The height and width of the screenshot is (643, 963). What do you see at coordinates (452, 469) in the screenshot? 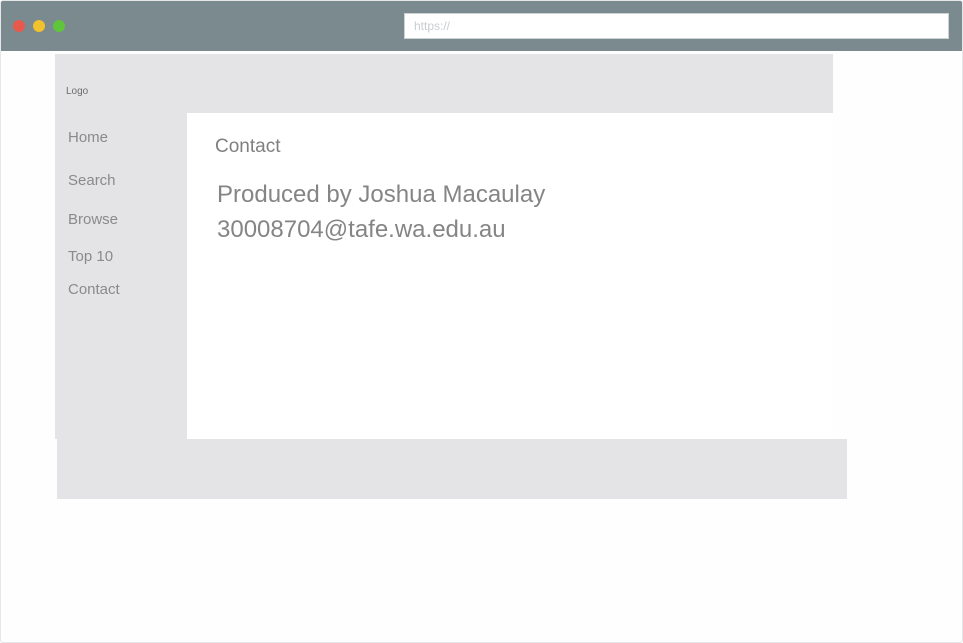
I see `site-footer` at bounding box center [452, 469].